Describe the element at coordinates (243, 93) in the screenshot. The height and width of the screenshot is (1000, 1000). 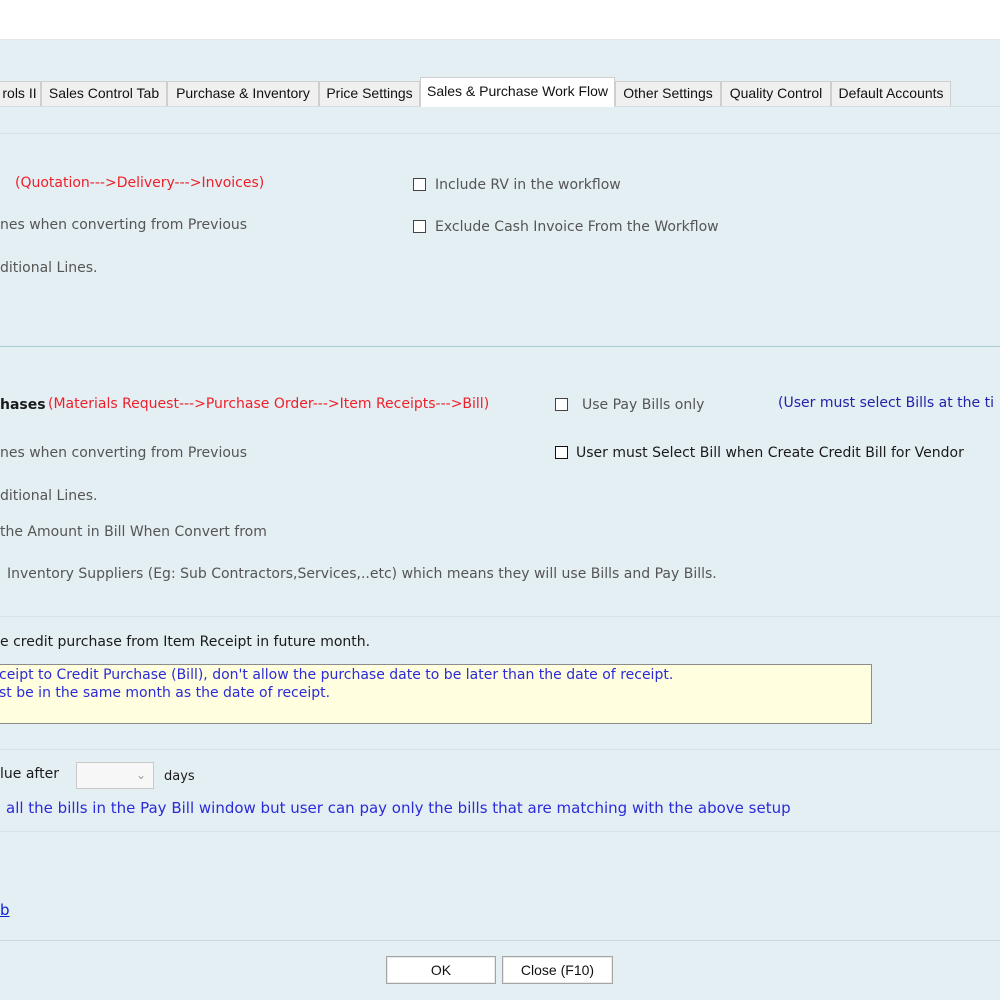
I see `tab-purchase-inventory: Purchase & Inventory` at that location.